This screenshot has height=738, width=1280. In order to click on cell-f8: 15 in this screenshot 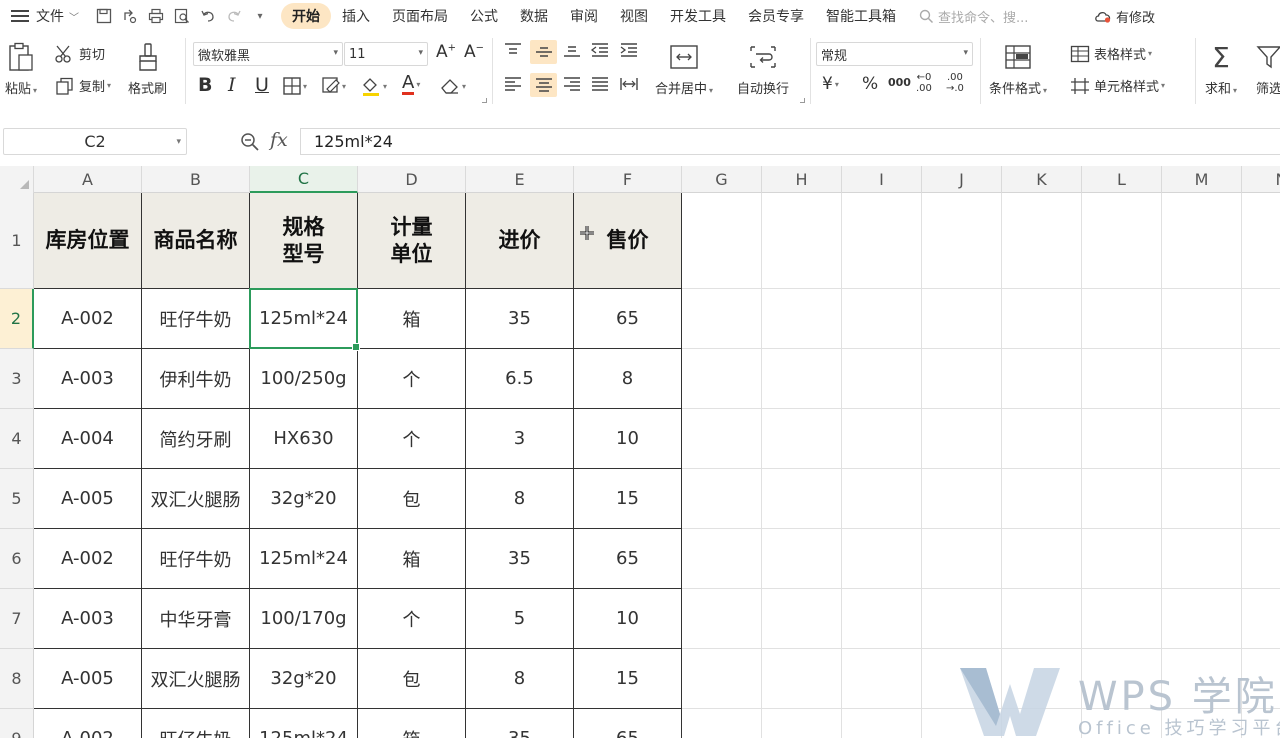, I will do `click(628, 679)`.